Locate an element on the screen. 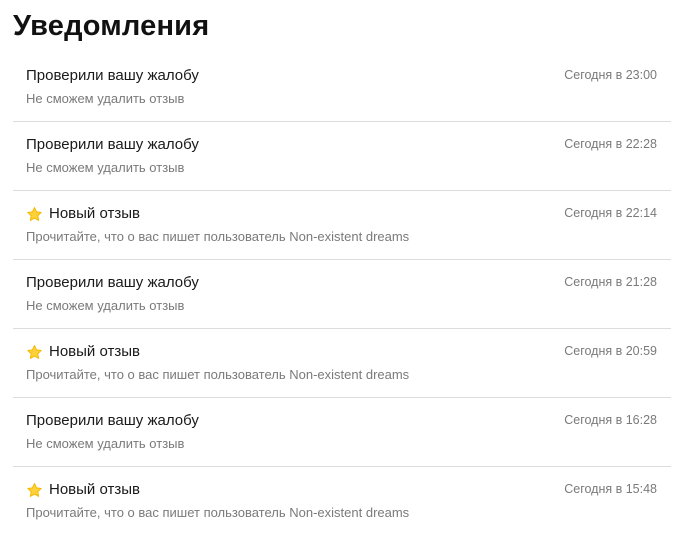 This screenshot has width=700, height=536. notification-time: Сегодня в 15:48 is located at coordinates (610, 489).